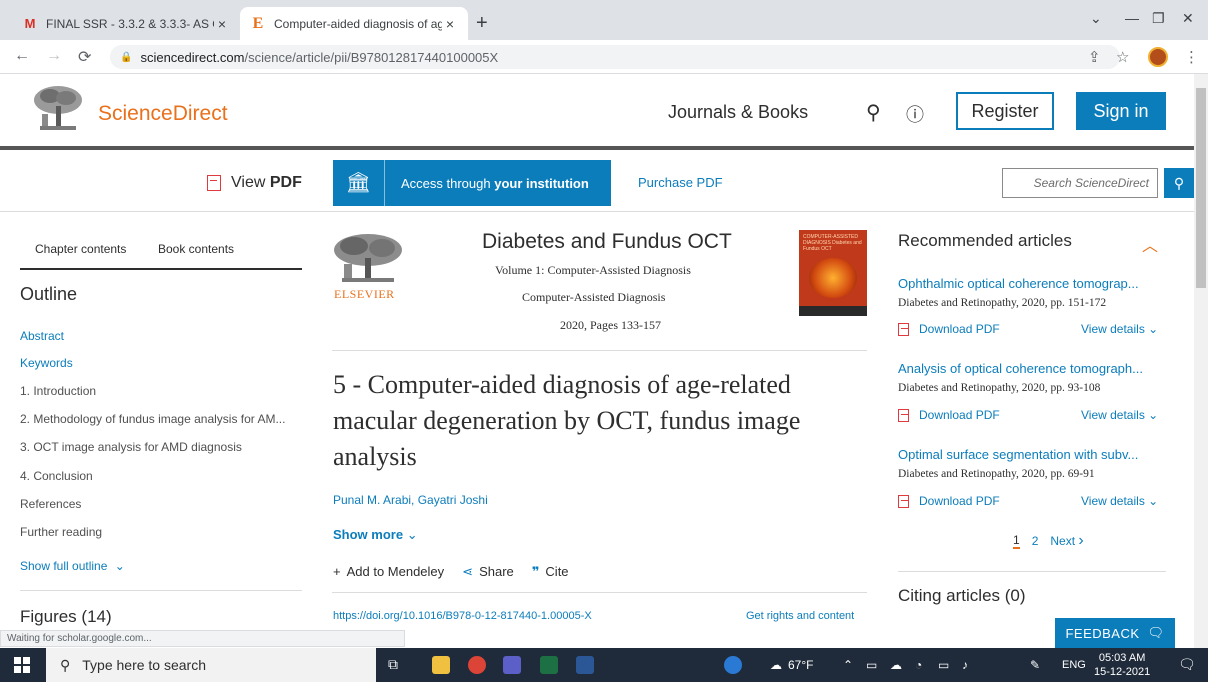 Image resolution: width=1208 pixels, height=682 pixels. What do you see at coordinates (84, 57) in the screenshot?
I see `reload-icon: ⟳` at bounding box center [84, 57].